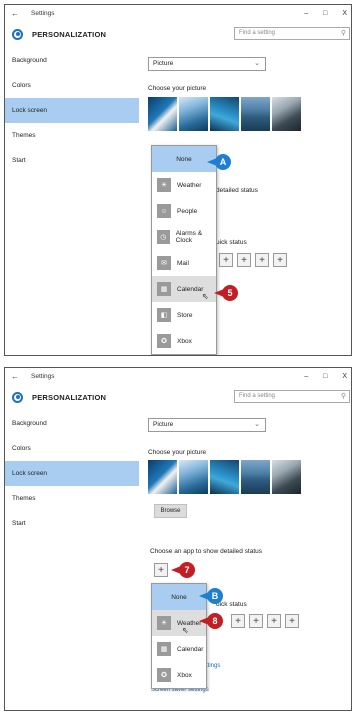 This screenshot has width=353, height=713. What do you see at coordinates (205, 296) in the screenshot?
I see `mouse-cursor-icon: ⇖` at bounding box center [205, 296].